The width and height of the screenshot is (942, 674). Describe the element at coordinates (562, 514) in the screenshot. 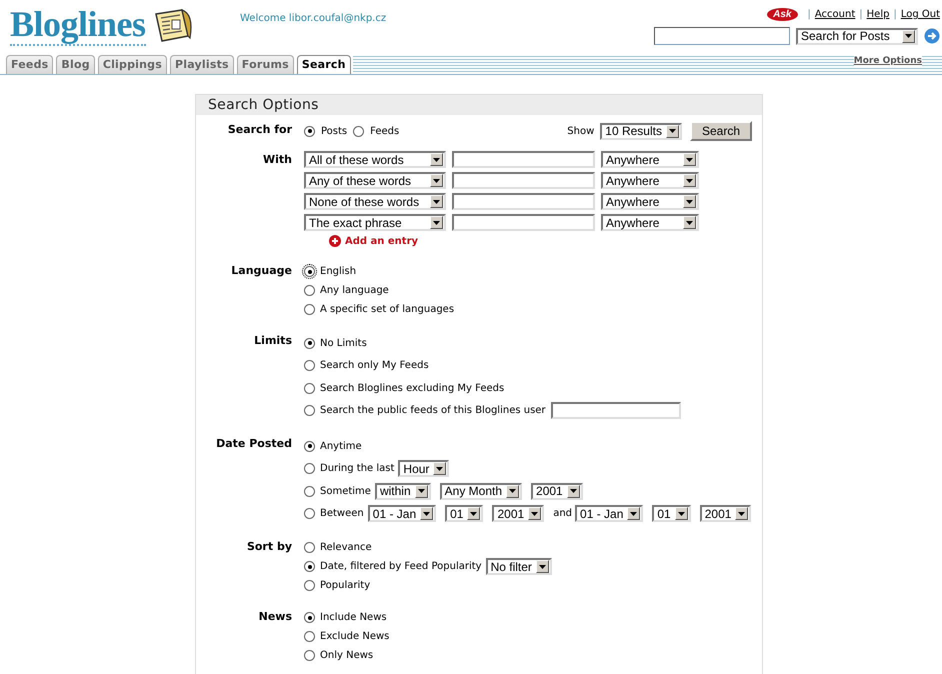

I see `conjunction-text: and` at that location.